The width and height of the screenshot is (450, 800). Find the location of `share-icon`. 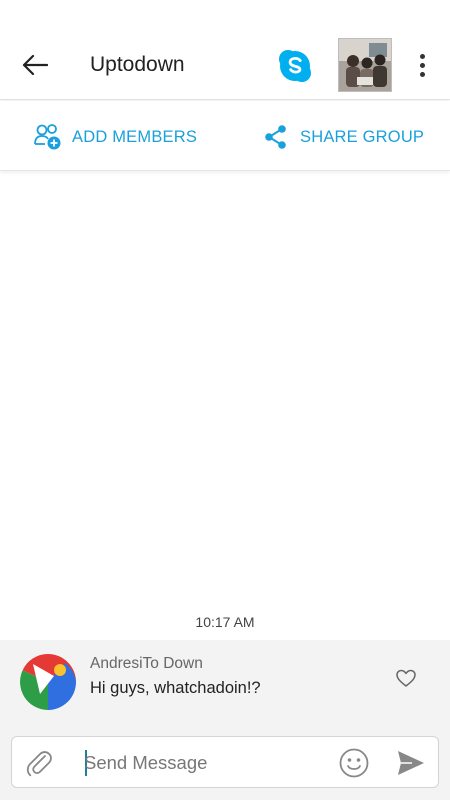

share-icon is located at coordinates (276, 137).